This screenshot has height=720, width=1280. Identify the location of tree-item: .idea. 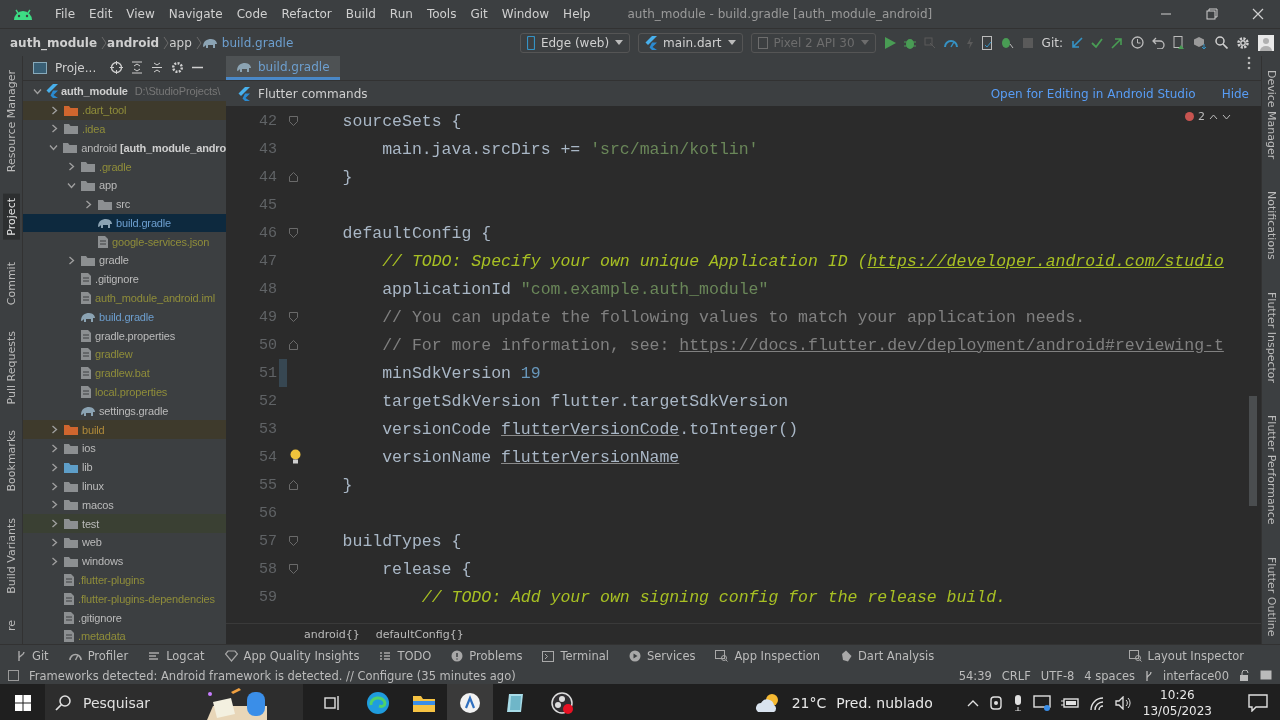
(124, 129).